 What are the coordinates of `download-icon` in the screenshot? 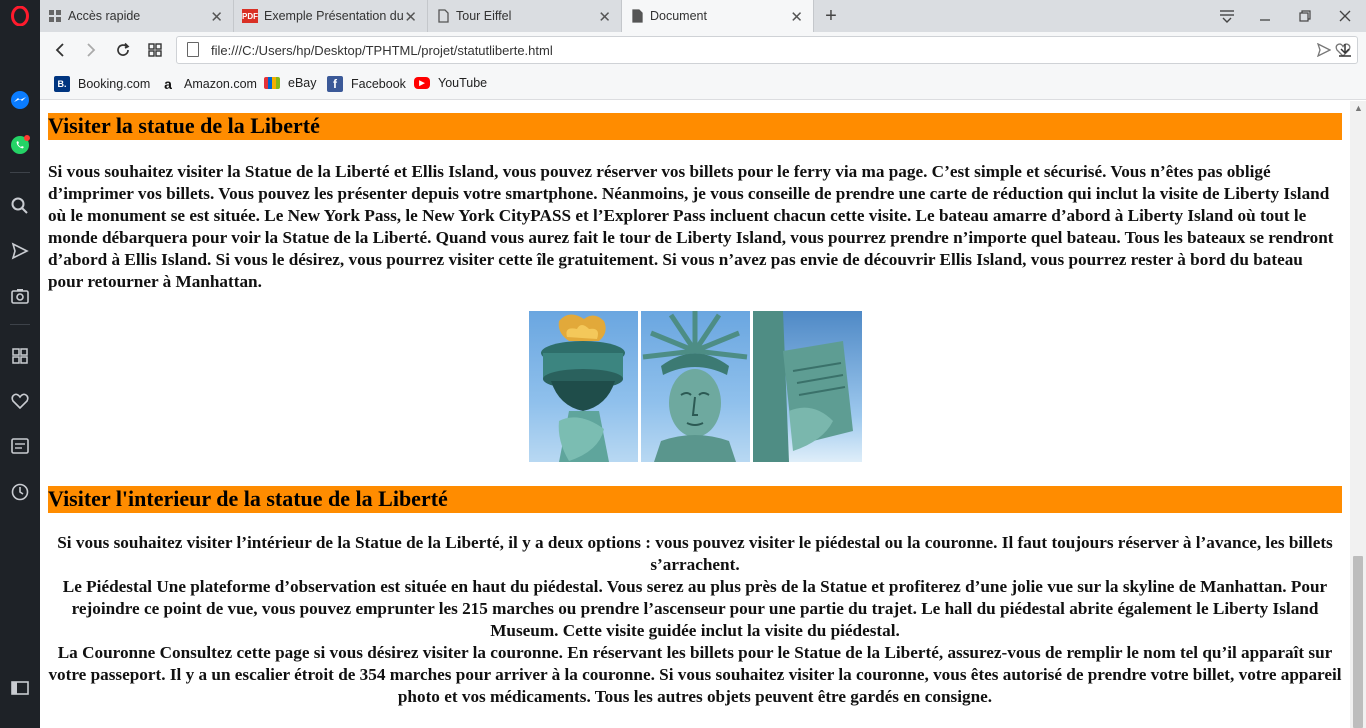 It's located at (1345, 50).